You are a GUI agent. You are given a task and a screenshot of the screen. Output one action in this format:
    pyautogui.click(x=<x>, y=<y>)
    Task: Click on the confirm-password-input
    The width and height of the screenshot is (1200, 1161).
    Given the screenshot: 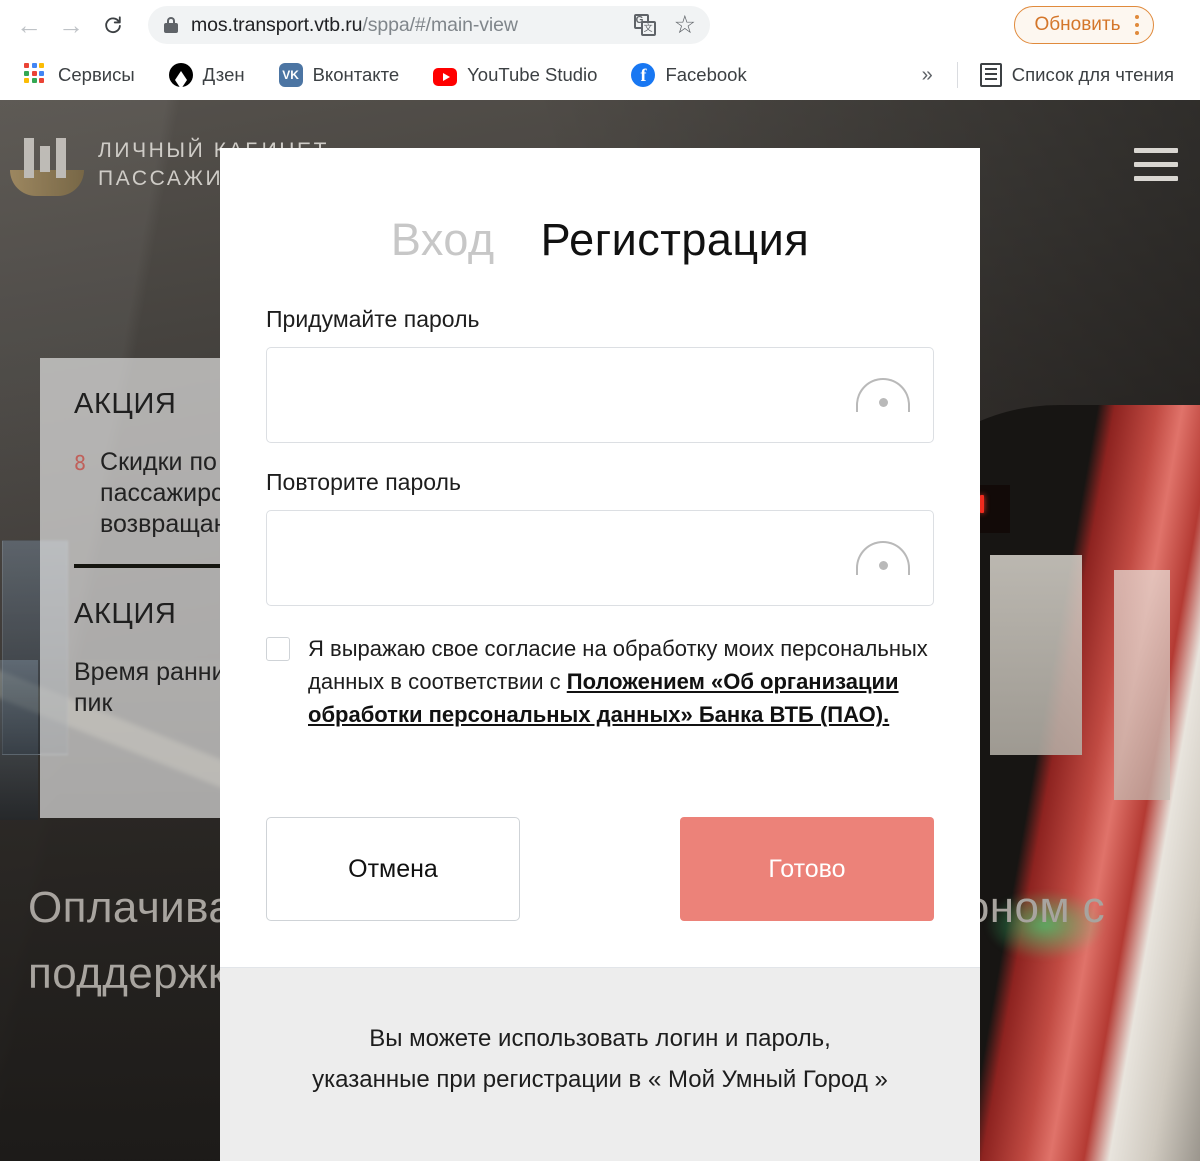 What is the action you would take?
    pyautogui.click(x=600, y=558)
    